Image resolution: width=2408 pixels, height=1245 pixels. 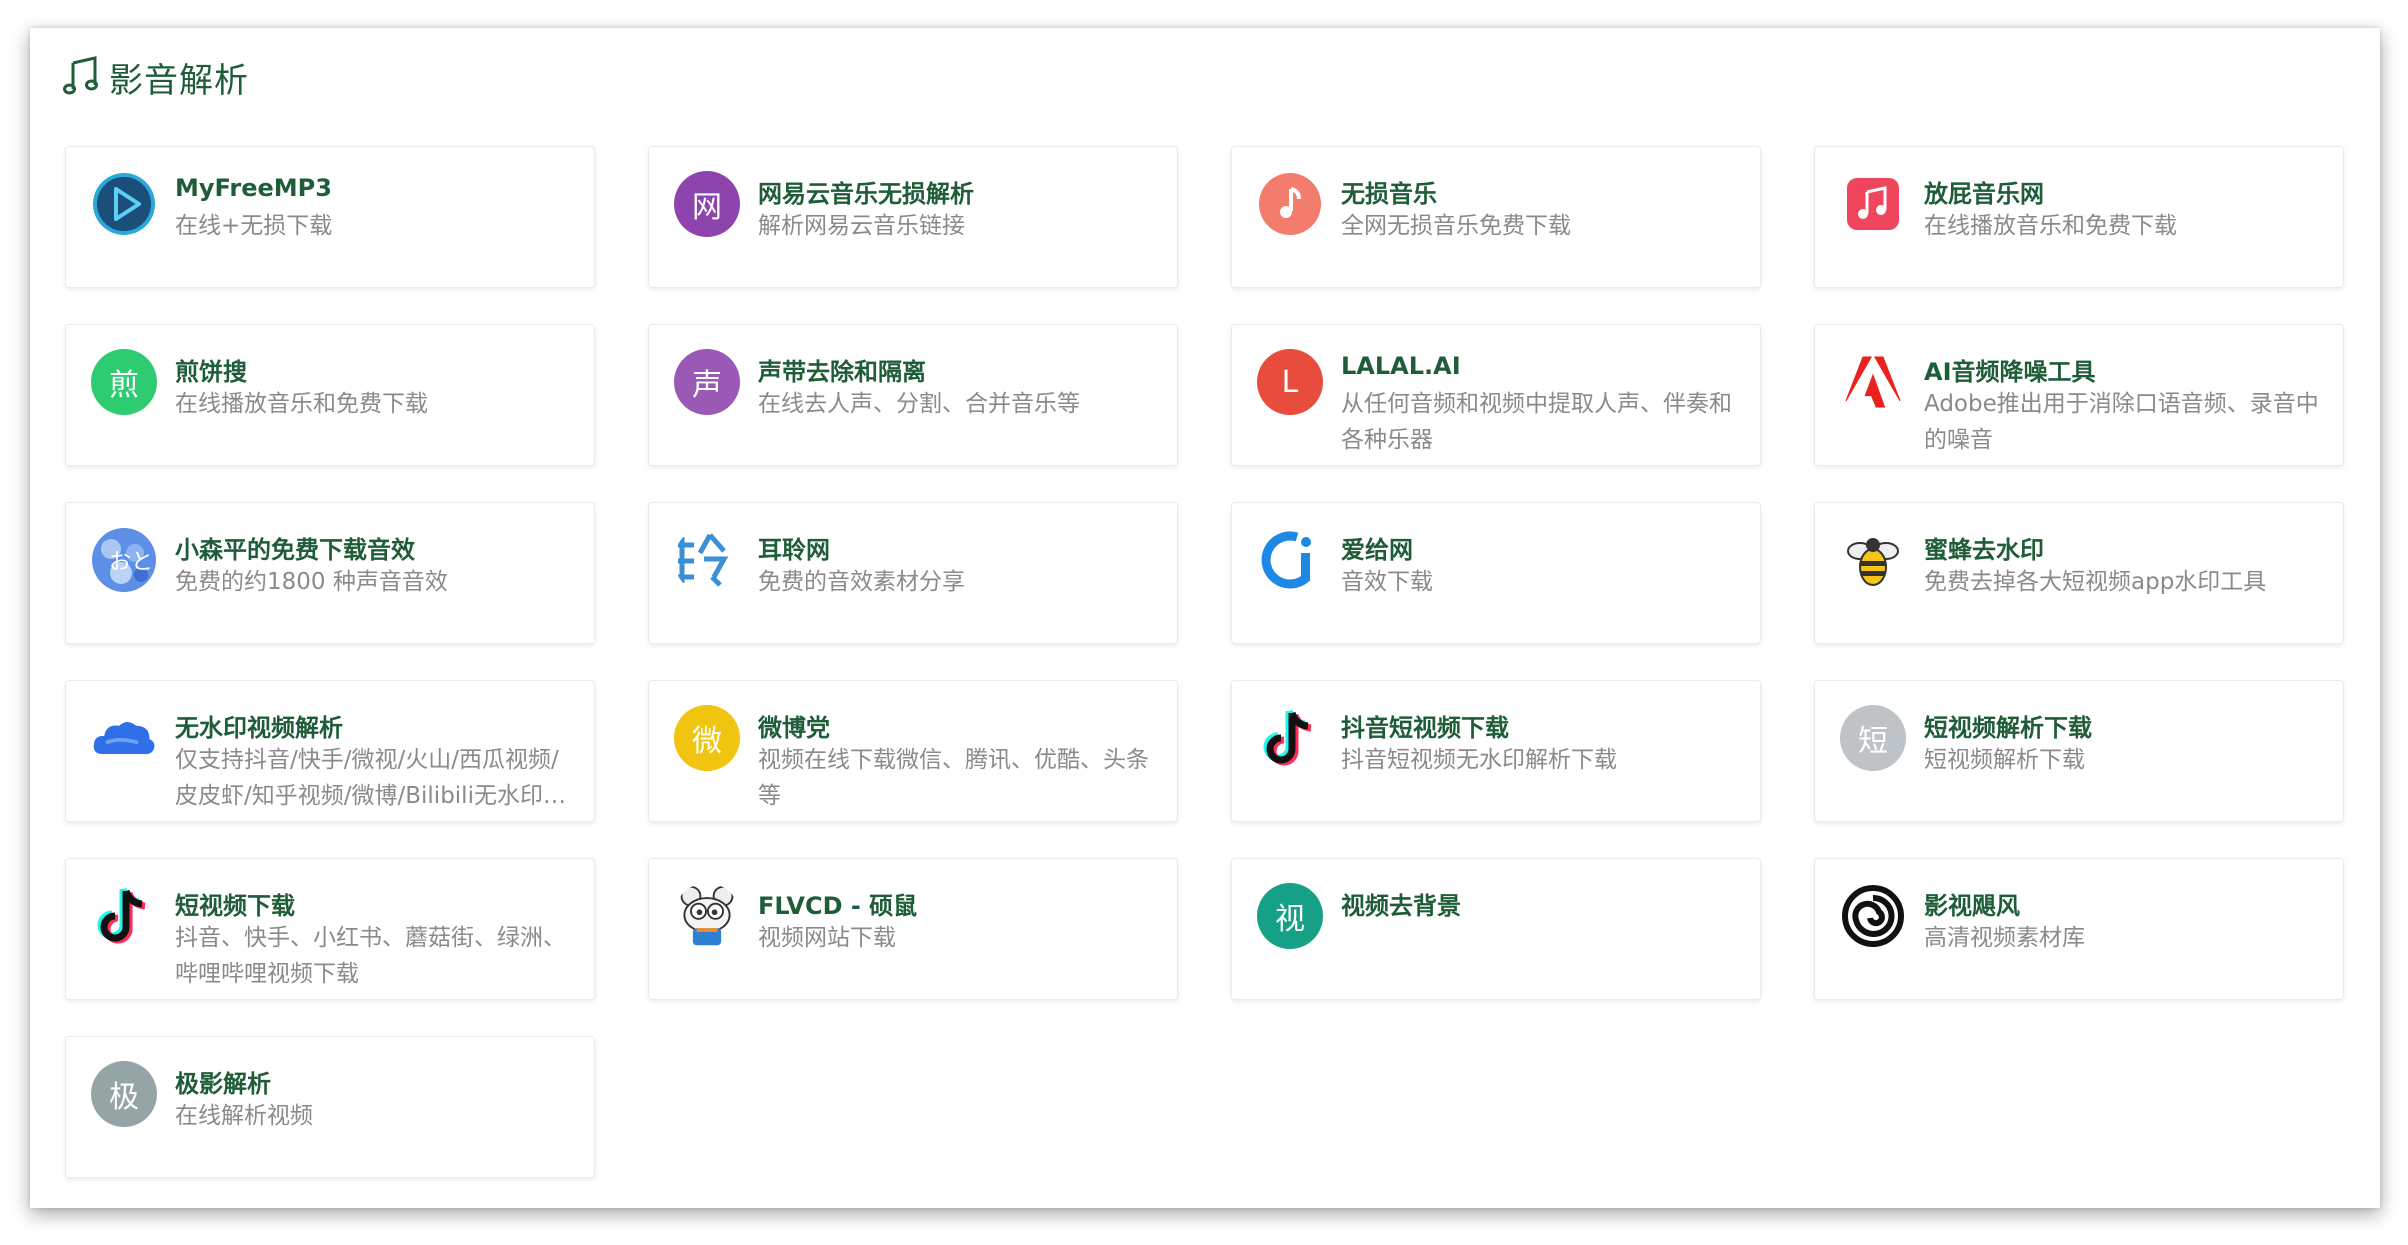 I want to click on site-card: 耳聆网免费的音效素材分享, so click(x=913, y=573).